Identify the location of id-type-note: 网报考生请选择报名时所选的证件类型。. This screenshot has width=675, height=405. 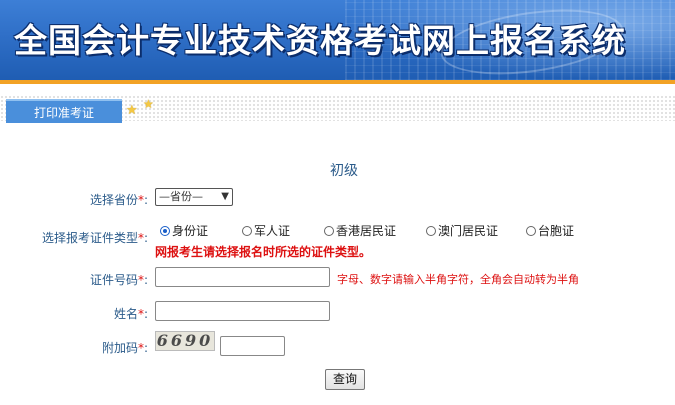
(263, 252).